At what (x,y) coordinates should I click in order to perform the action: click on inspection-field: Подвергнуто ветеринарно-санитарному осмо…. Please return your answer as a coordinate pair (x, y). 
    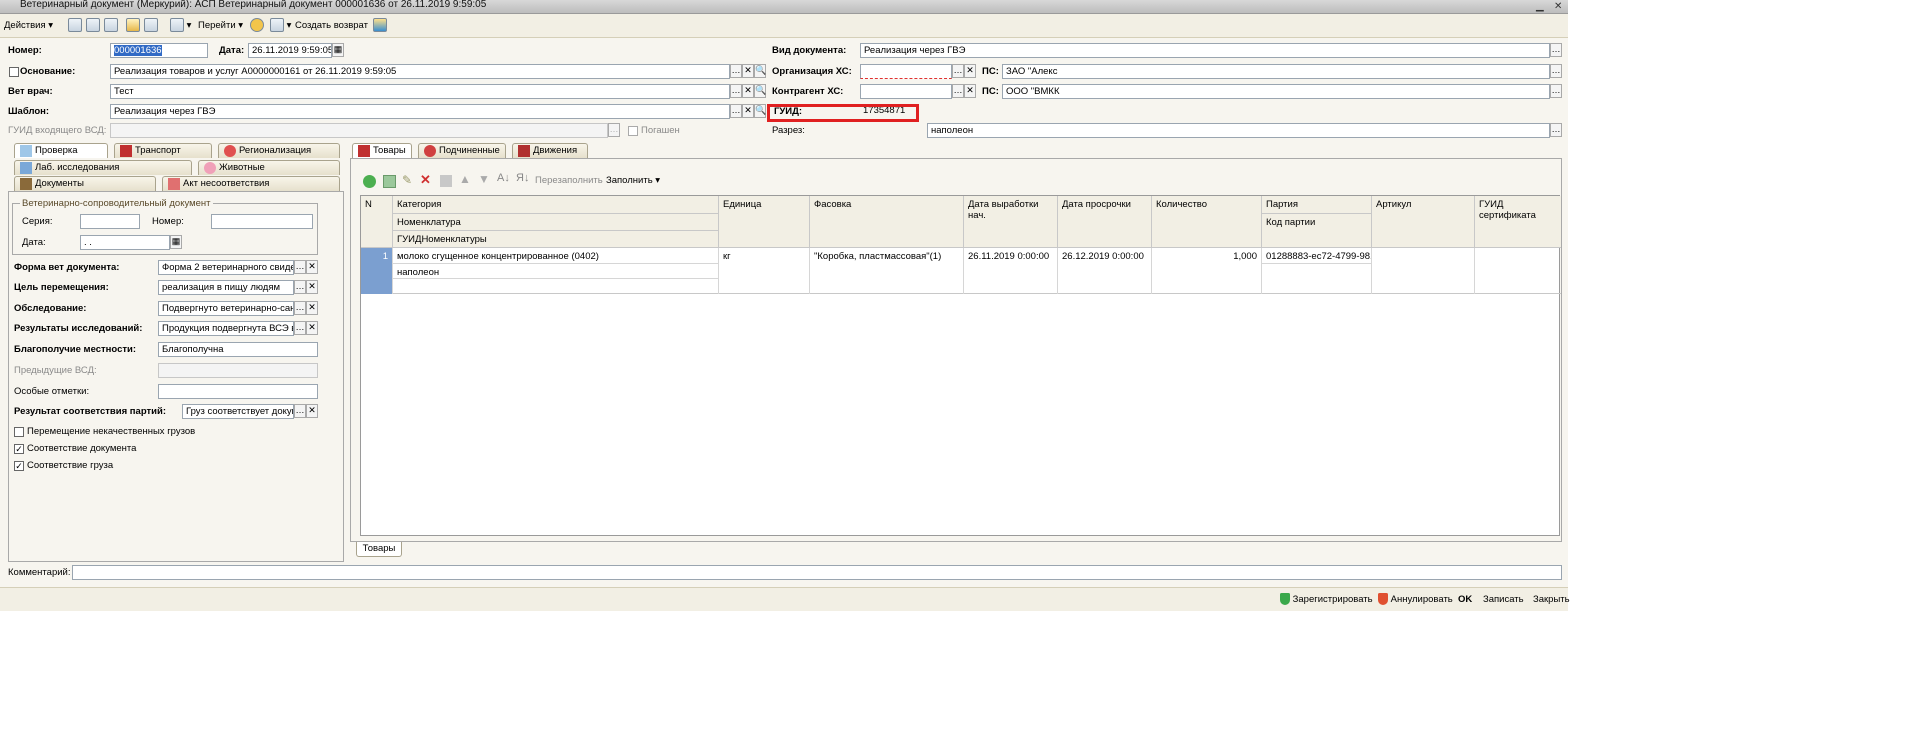
    Looking at the image, I should click on (226, 308).